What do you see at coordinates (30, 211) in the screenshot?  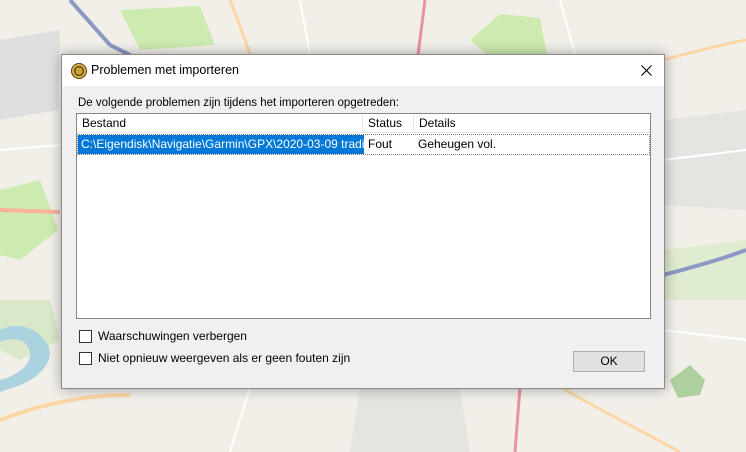 I see `main-road` at bounding box center [30, 211].